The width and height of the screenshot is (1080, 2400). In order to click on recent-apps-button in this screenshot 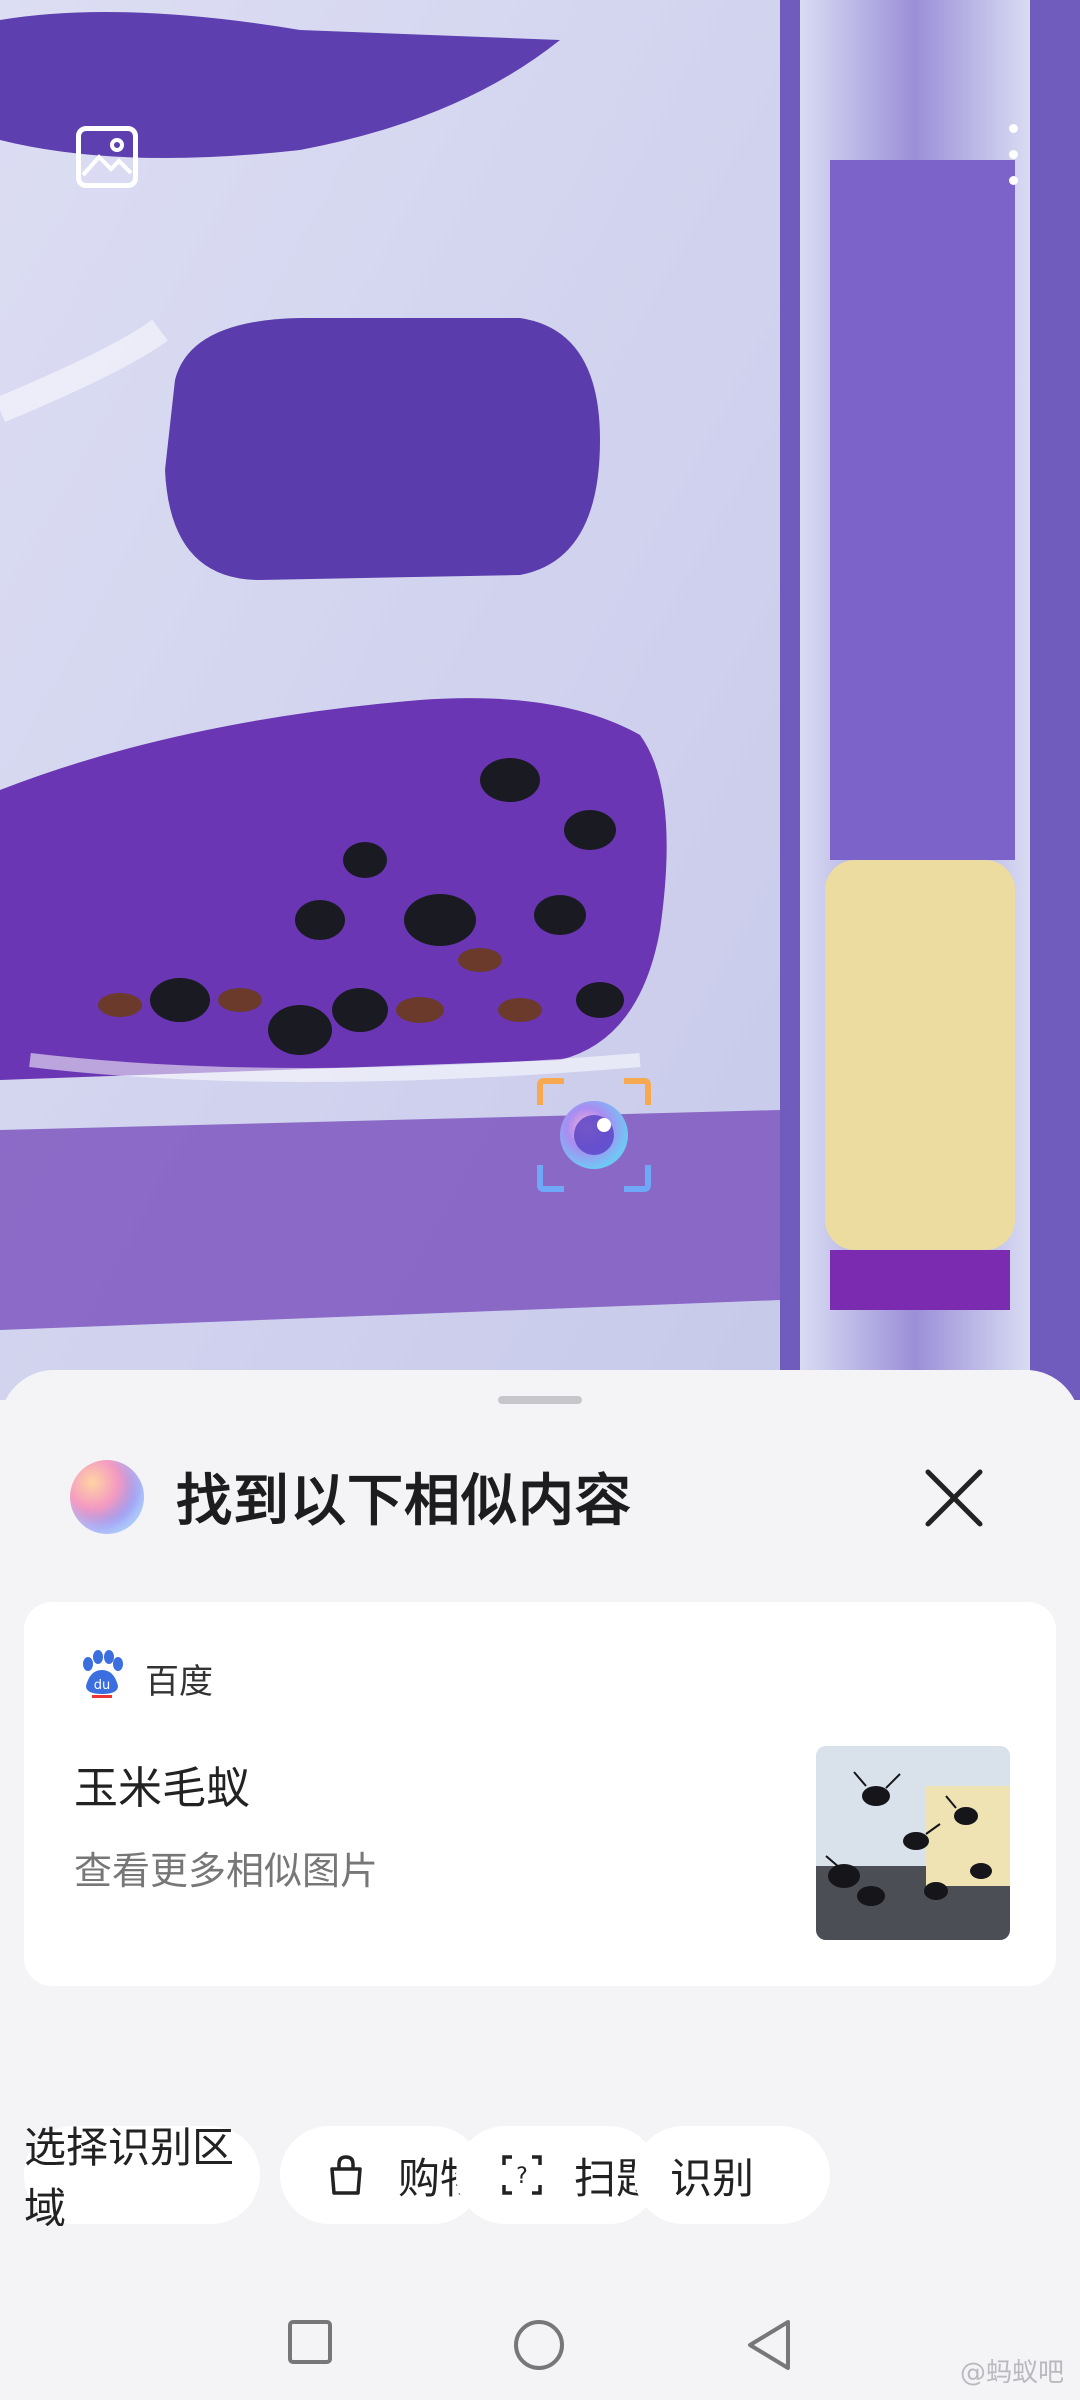, I will do `click(310, 2344)`.